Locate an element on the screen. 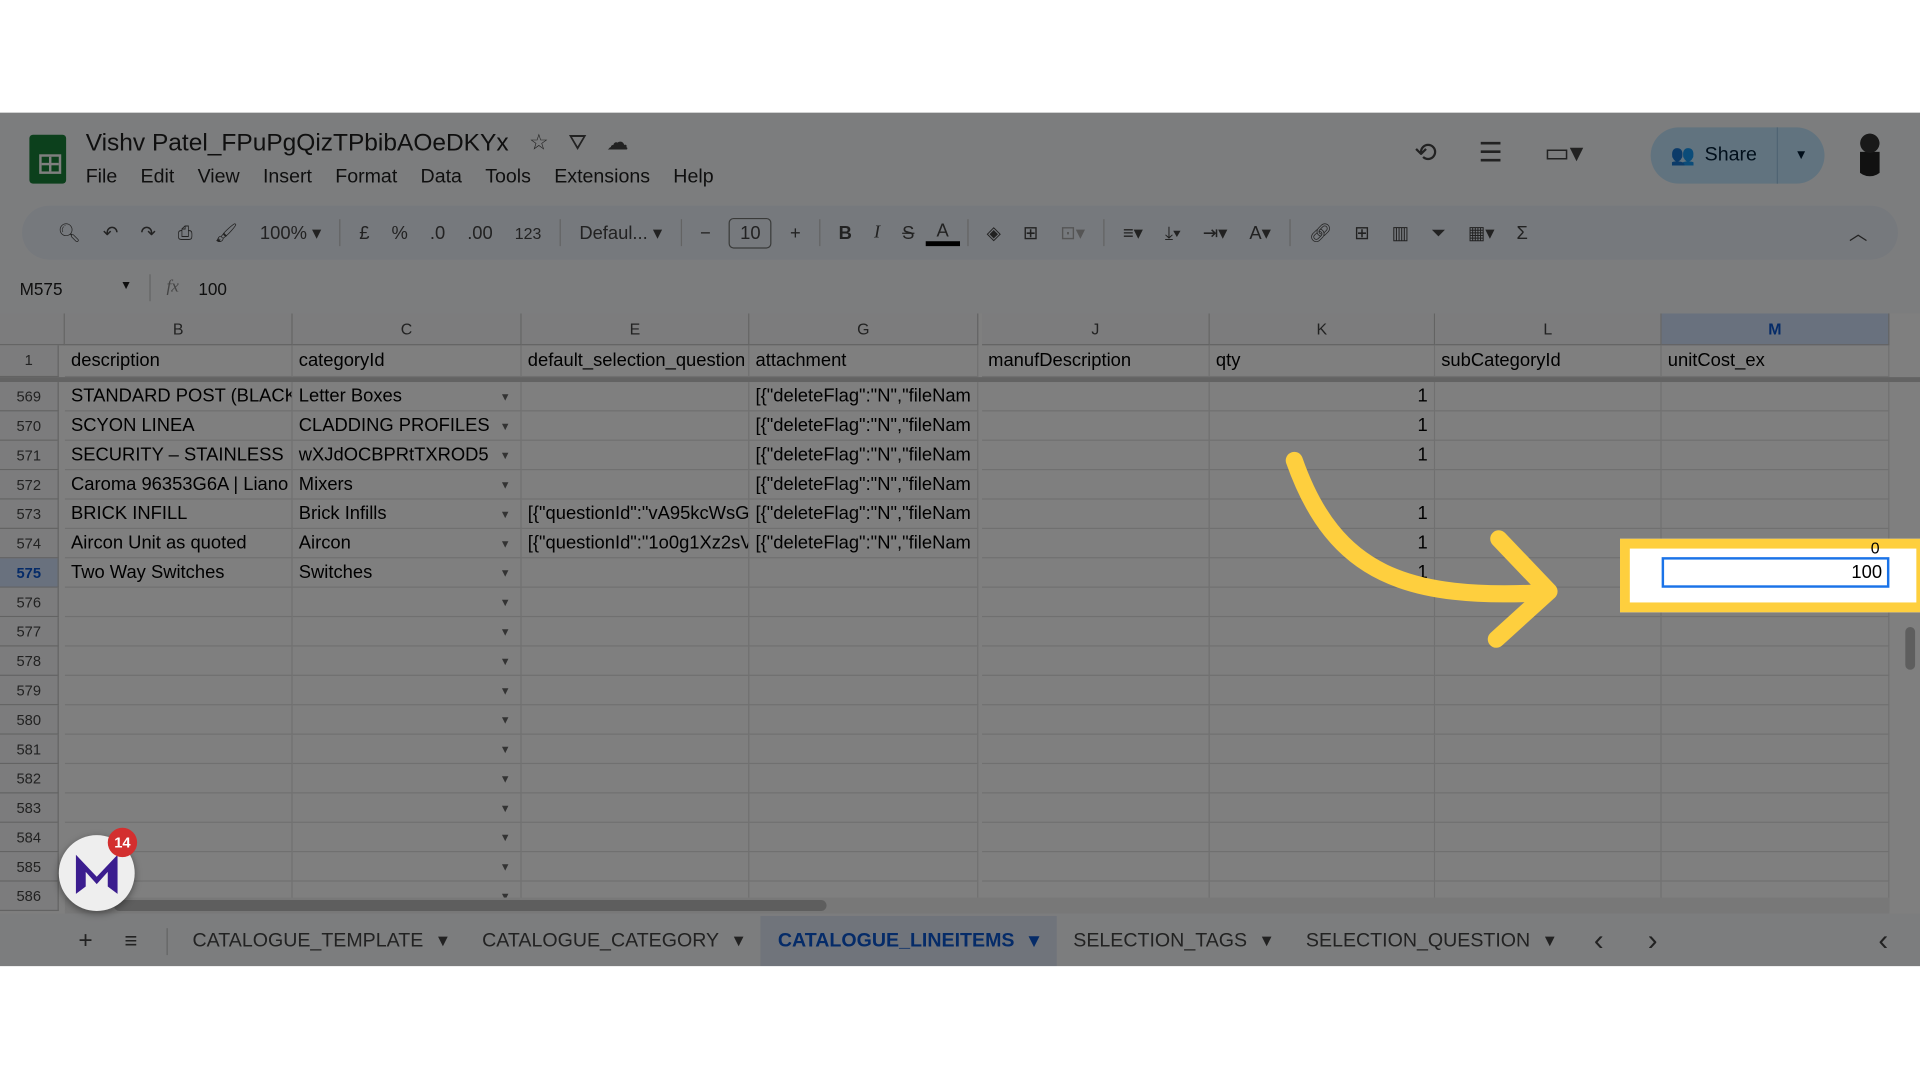 This screenshot has height=1080, width=1920. notification-count: 14 is located at coordinates (122, 842).